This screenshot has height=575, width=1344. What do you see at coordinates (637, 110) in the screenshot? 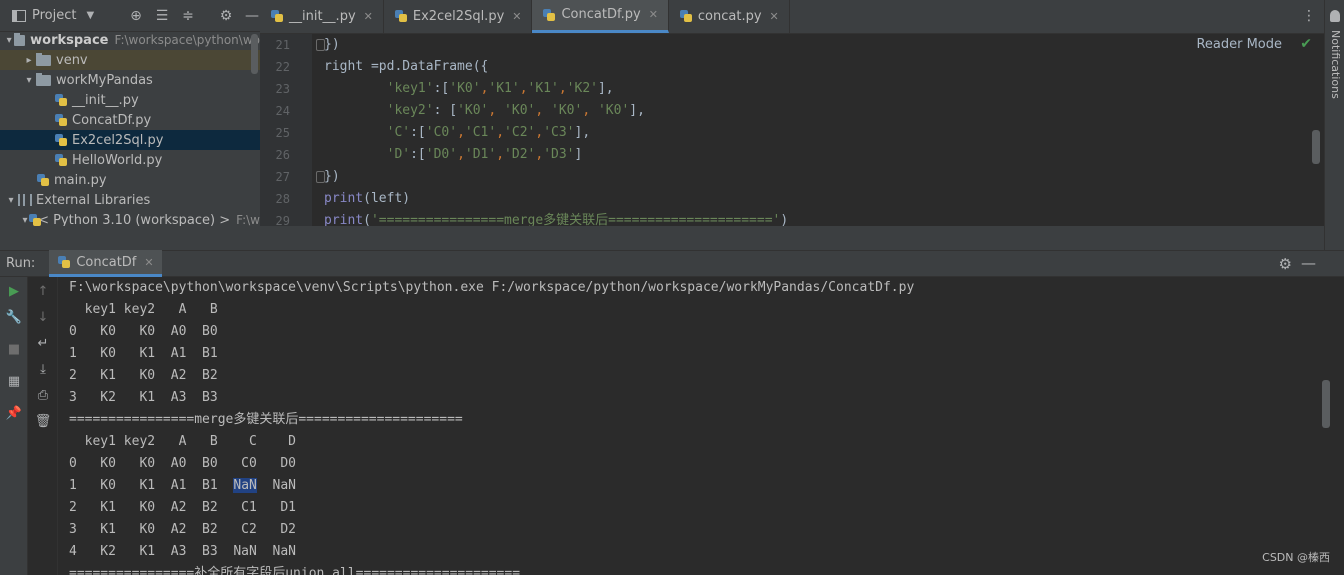
I see `code-token: ],` at bounding box center [637, 110].